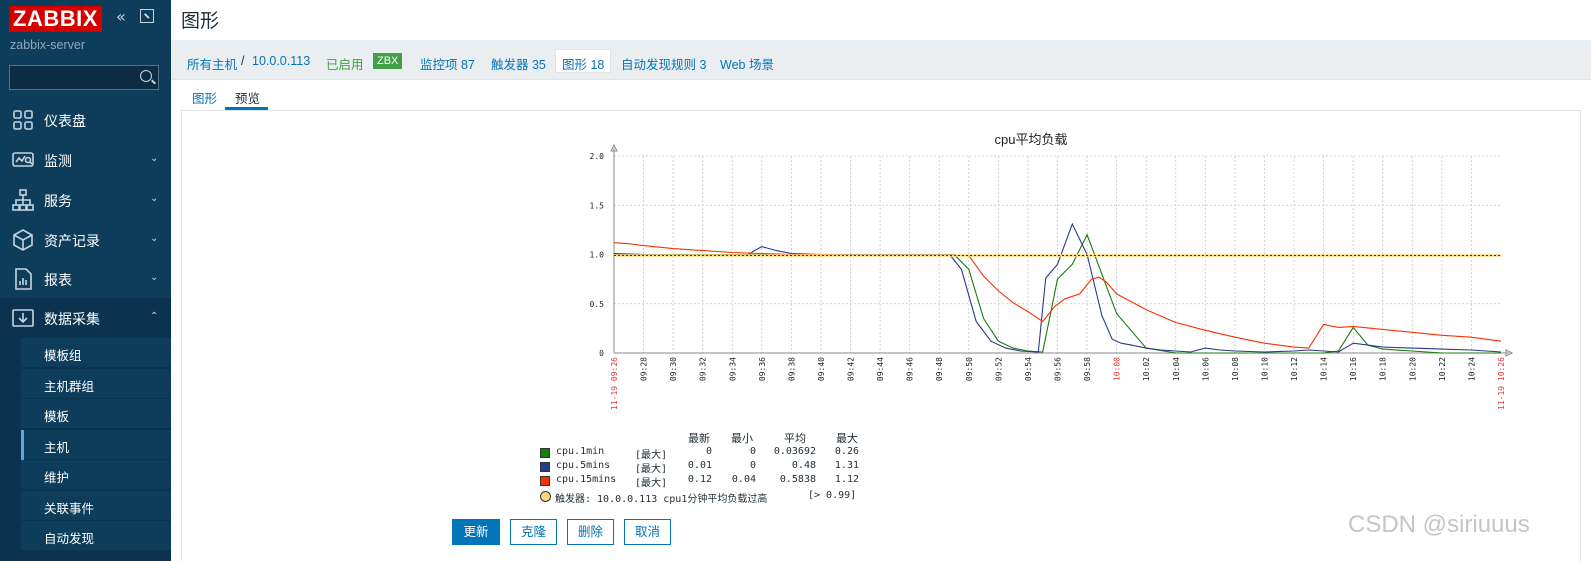  I want to click on submenu-item-hosts: 主机, so click(96, 445).